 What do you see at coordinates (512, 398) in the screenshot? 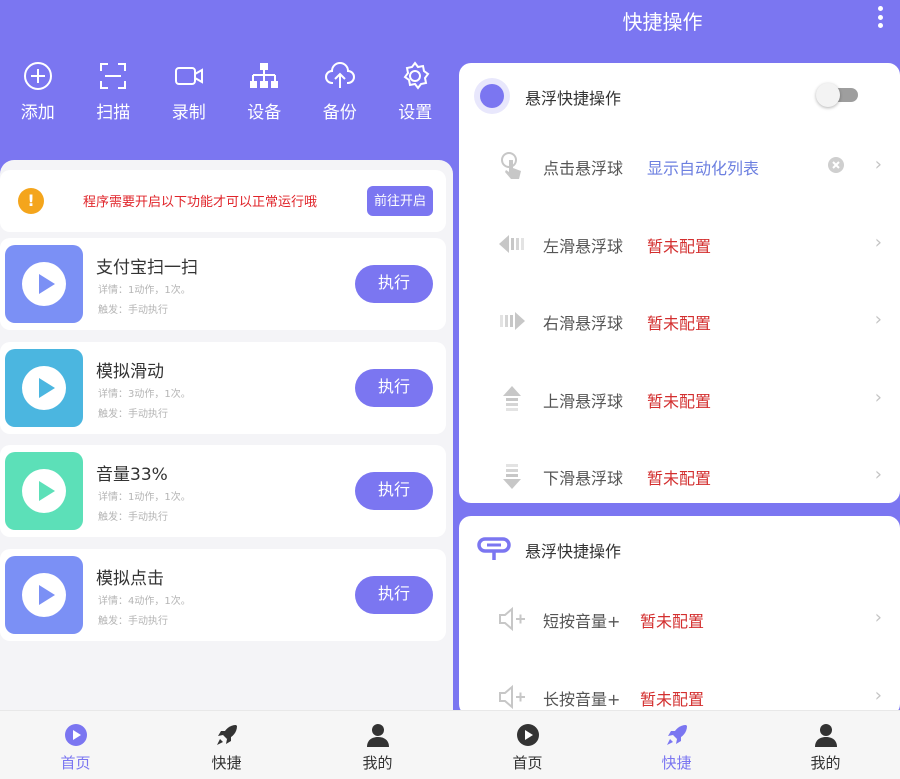
I see `swipe-up-icon` at bounding box center [512, 398].